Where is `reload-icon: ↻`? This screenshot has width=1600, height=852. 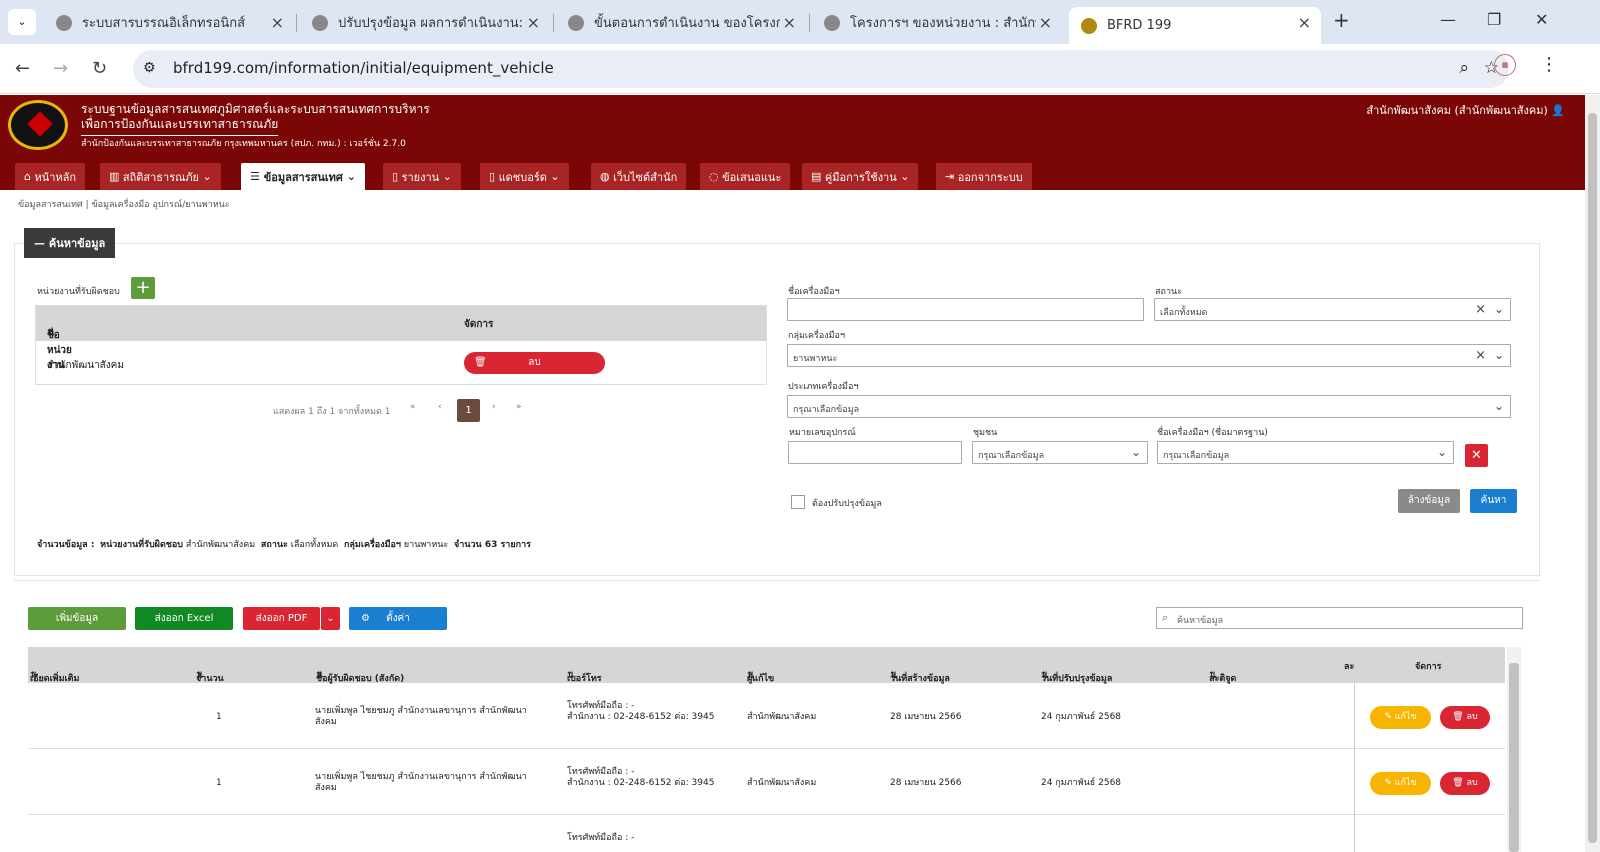
reload-icon: ↻ is located at coordinates (99, 68).